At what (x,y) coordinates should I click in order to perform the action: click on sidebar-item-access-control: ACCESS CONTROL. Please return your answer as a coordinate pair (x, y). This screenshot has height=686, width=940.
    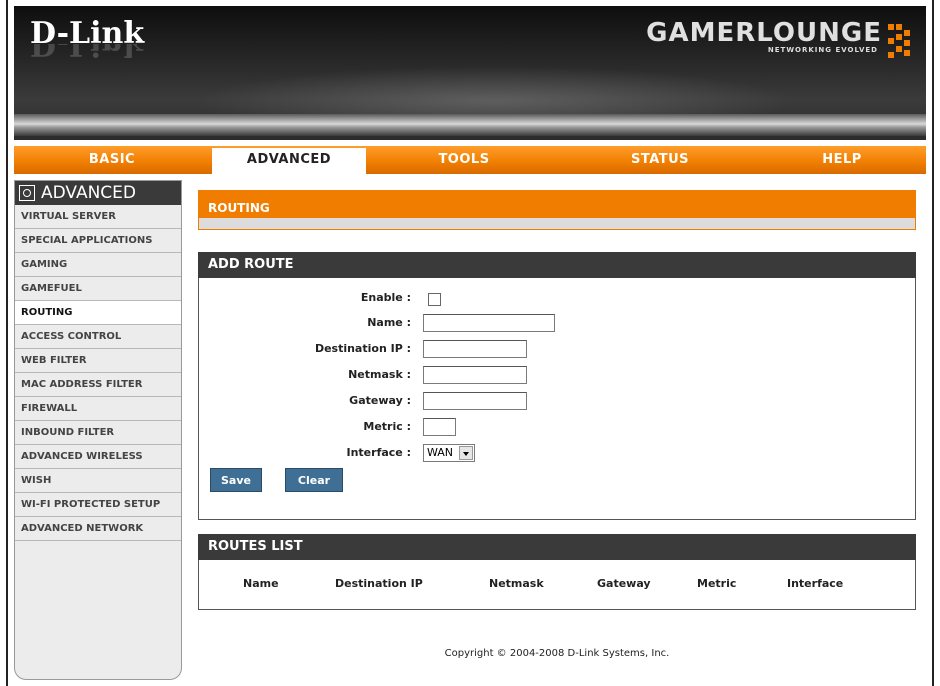
    Looking at the image, I should click on (98, 337).